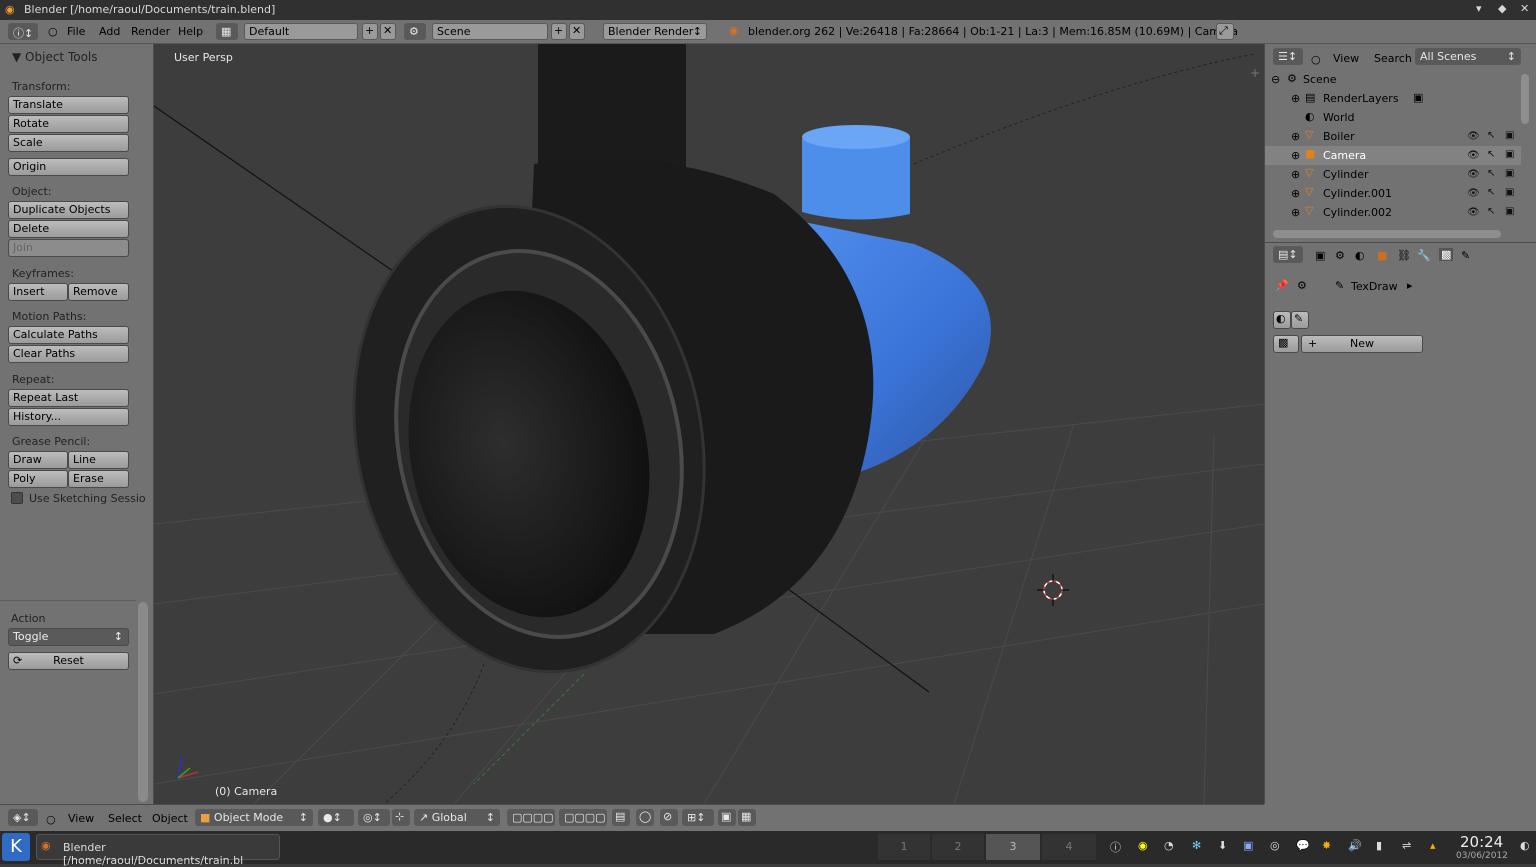 This screenshot has height=867, width=1536. What do you see at coordinates (55, 57) in the screenshot?
I see `panel-header-object-tools: ▼ Object Tools` at bounding box center [55, 57].